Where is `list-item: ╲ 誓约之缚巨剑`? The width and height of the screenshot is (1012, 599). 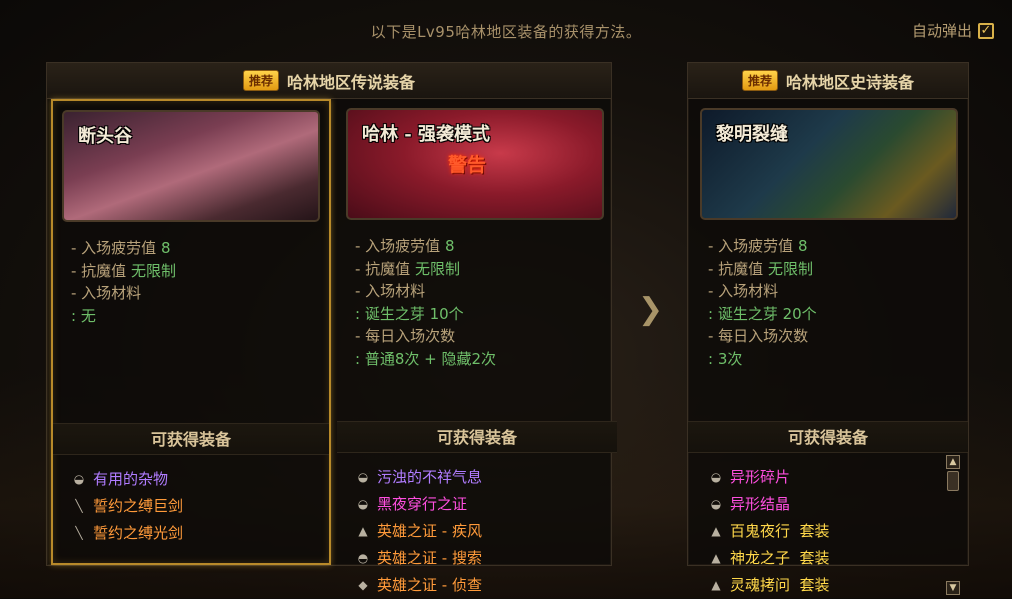 list-item: ╲ 誓约之缚巨剑 is located at coordinates (127, 506).